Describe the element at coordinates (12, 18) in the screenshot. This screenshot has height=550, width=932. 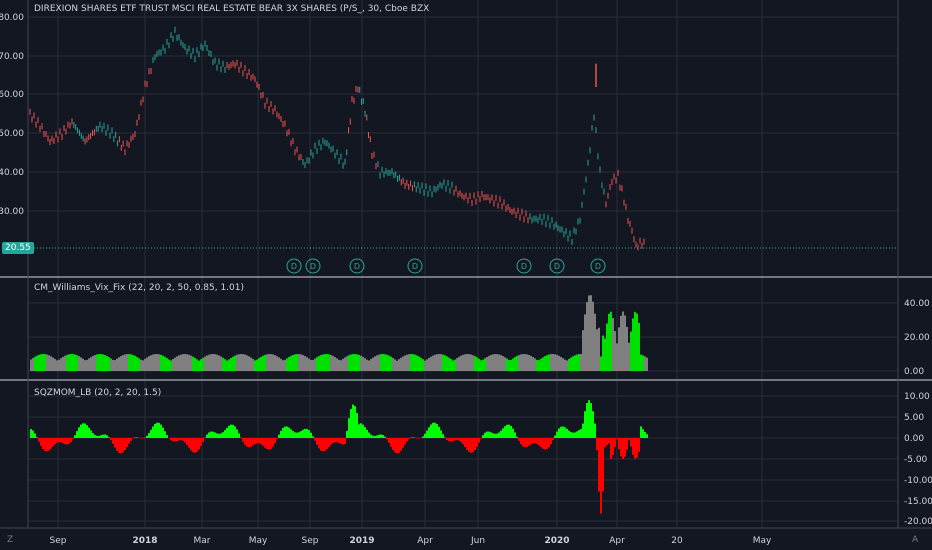
I see `price-axis-label: 80.00` at that location.